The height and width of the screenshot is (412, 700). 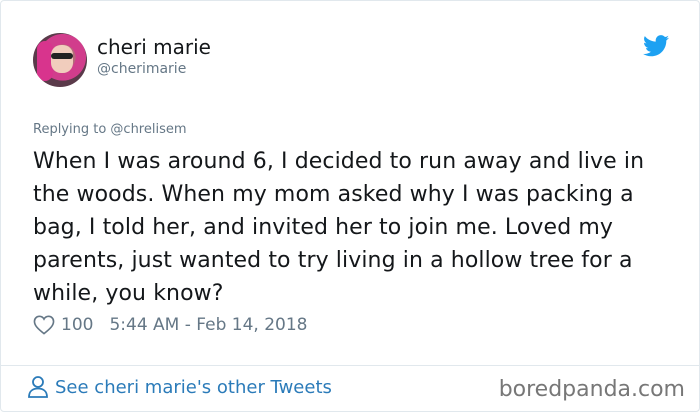 I want to click on heart-icon, so click(x=44, y=325).